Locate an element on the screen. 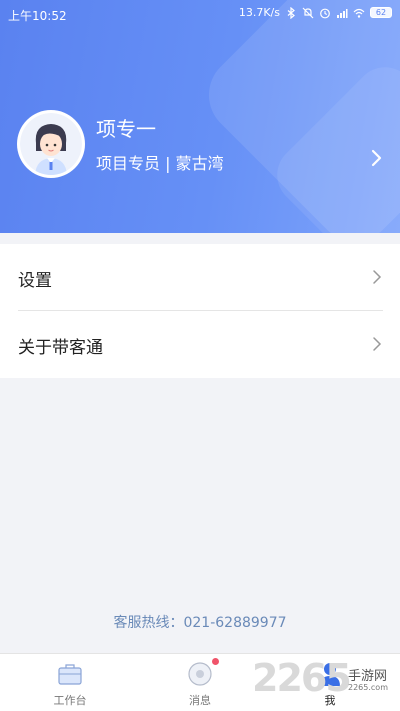  avatar is located at coordinates (51, 144).